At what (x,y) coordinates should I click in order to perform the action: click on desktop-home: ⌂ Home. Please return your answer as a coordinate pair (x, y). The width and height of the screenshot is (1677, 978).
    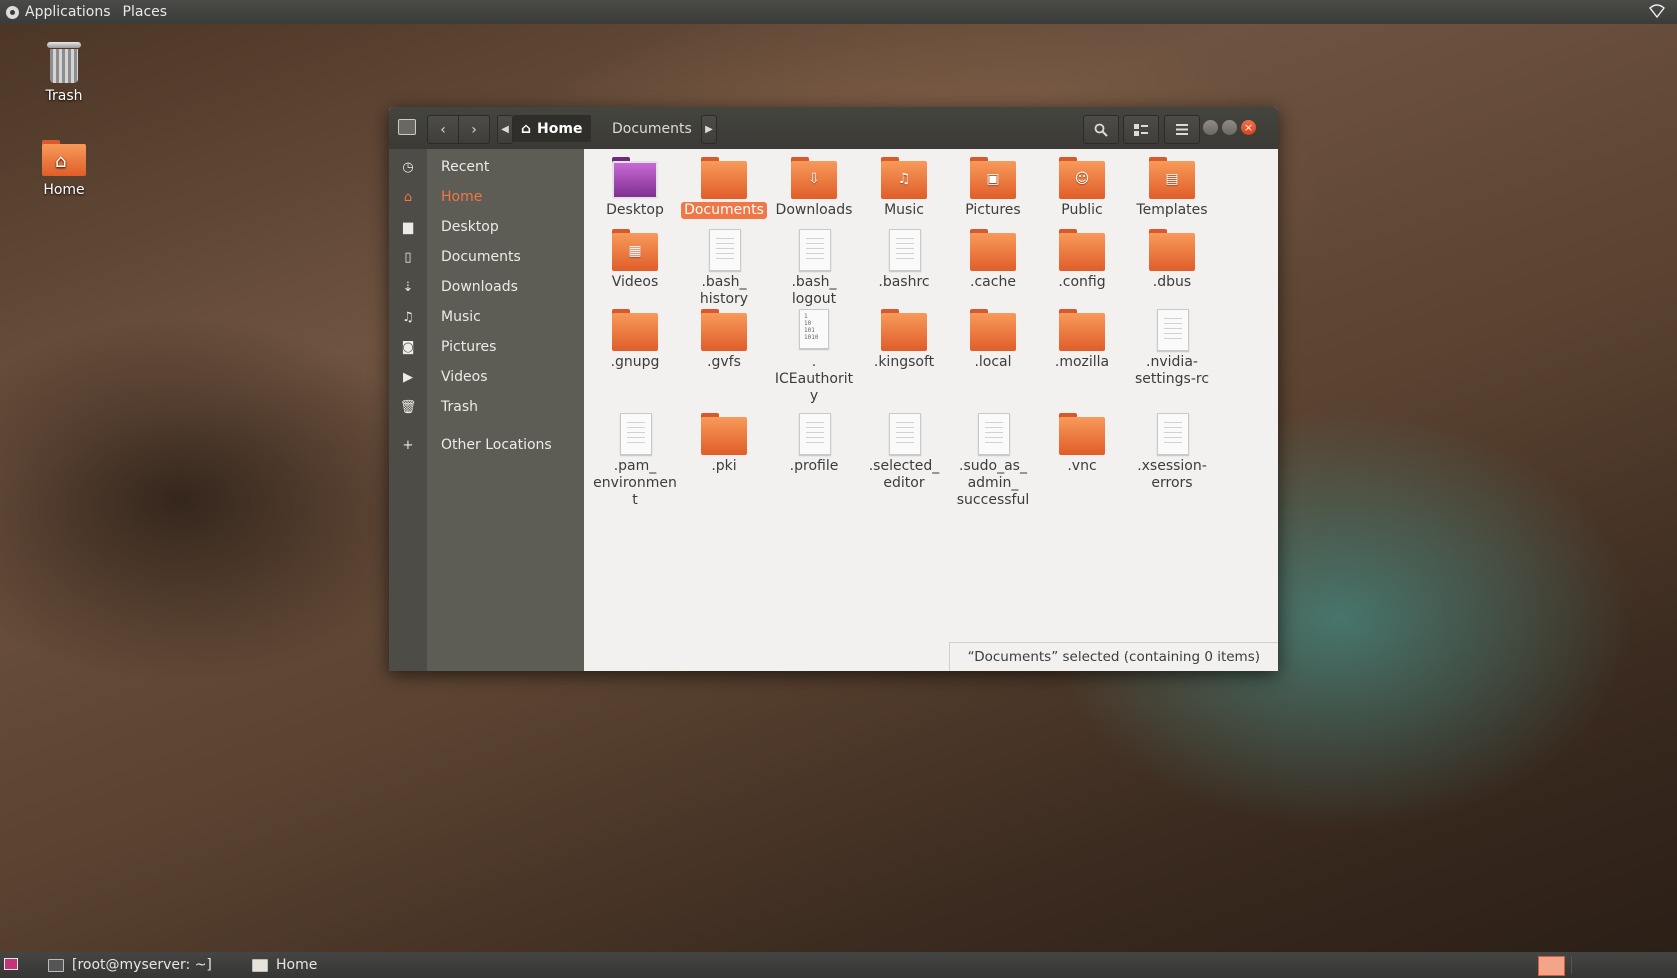
    Looking at the image, I should click on (64, 169).